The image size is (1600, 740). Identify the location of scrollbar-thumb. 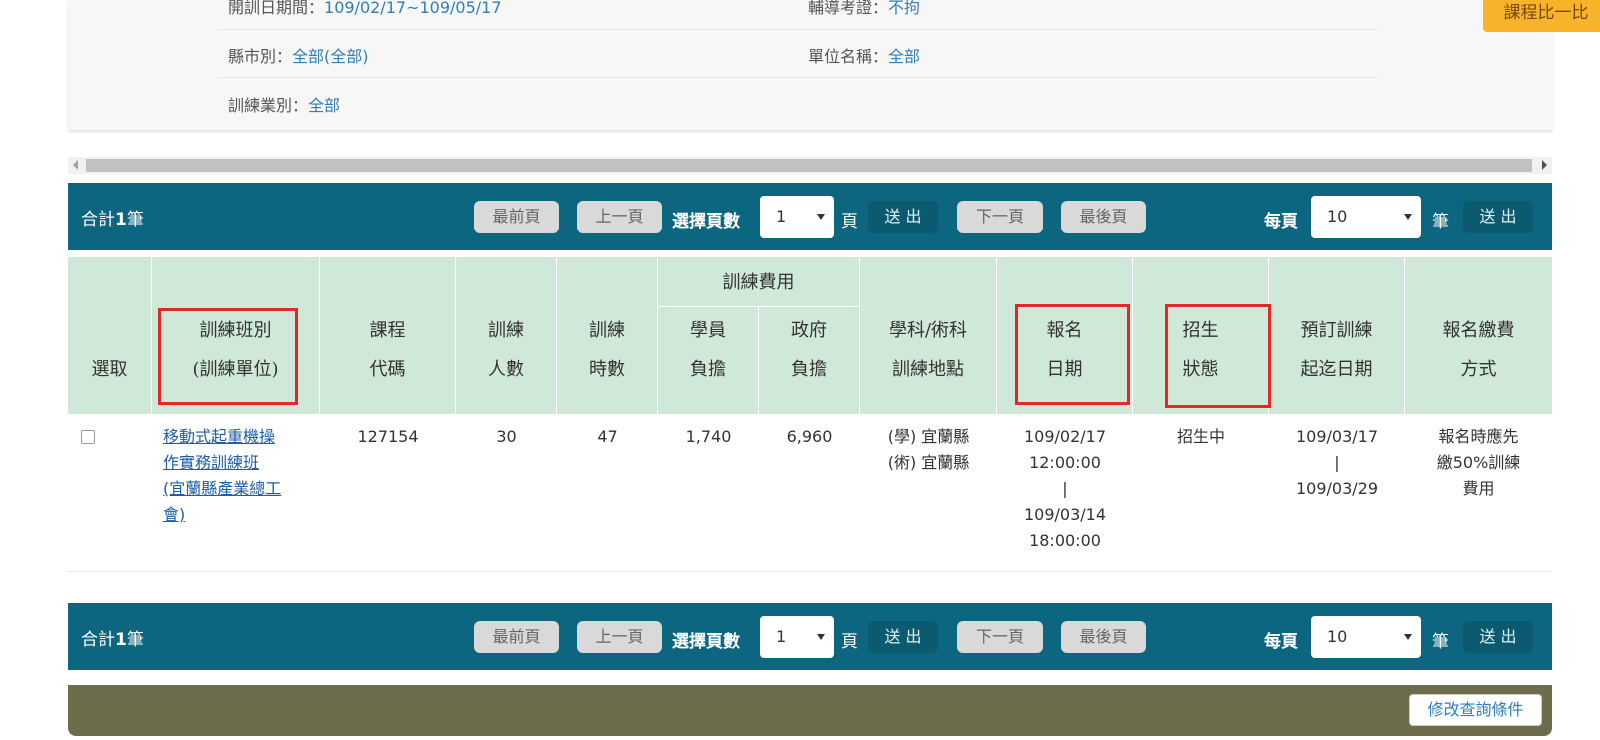
(809, 165).